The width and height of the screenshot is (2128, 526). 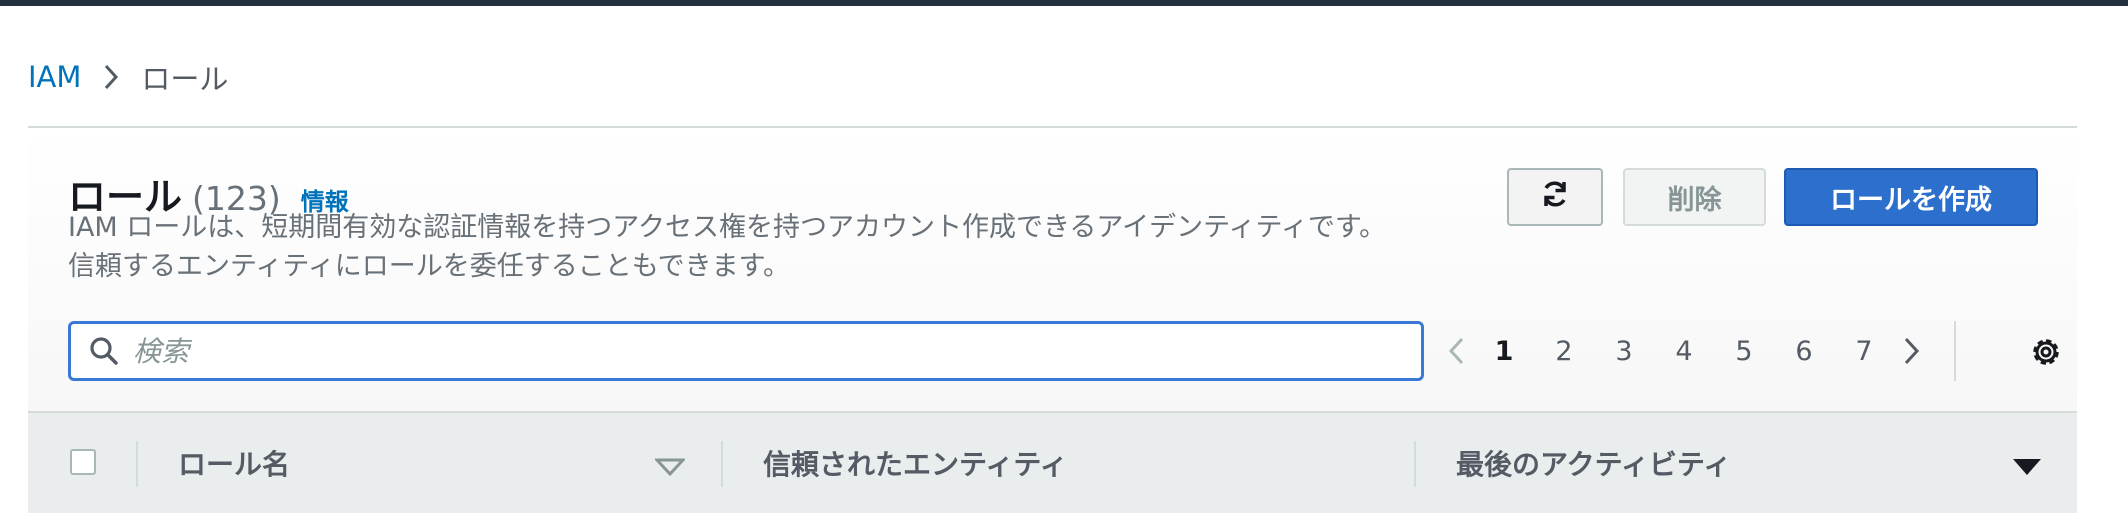 I want to click on page-number-4: 4, so click(x=1684, y=351).